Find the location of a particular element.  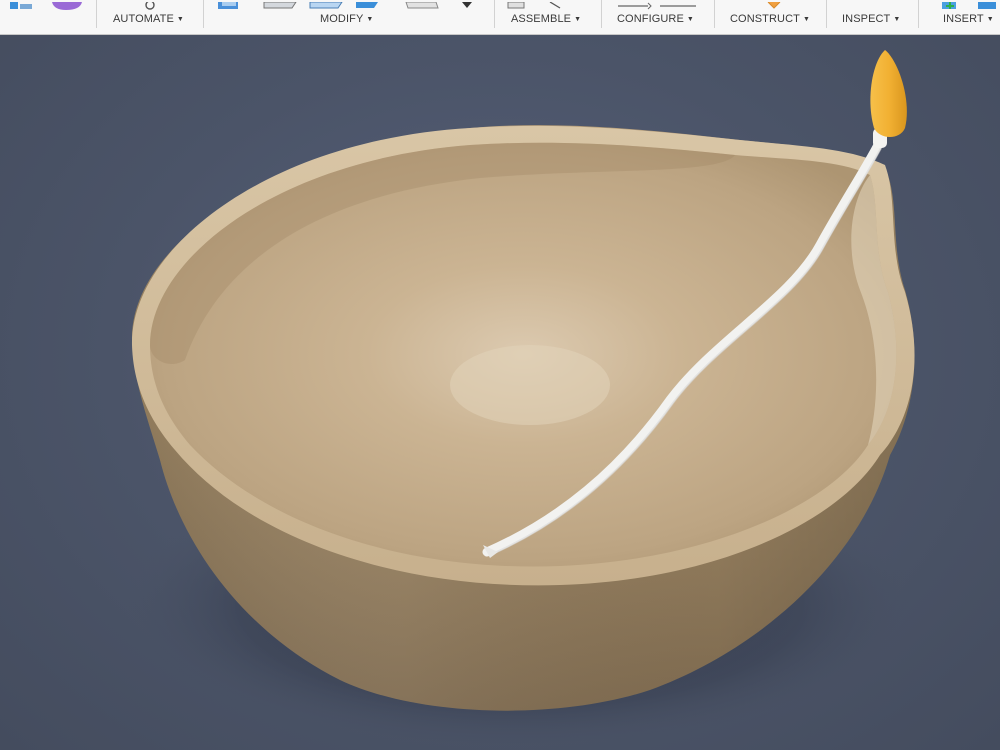

form-icon is located at coordinates (67, 5).